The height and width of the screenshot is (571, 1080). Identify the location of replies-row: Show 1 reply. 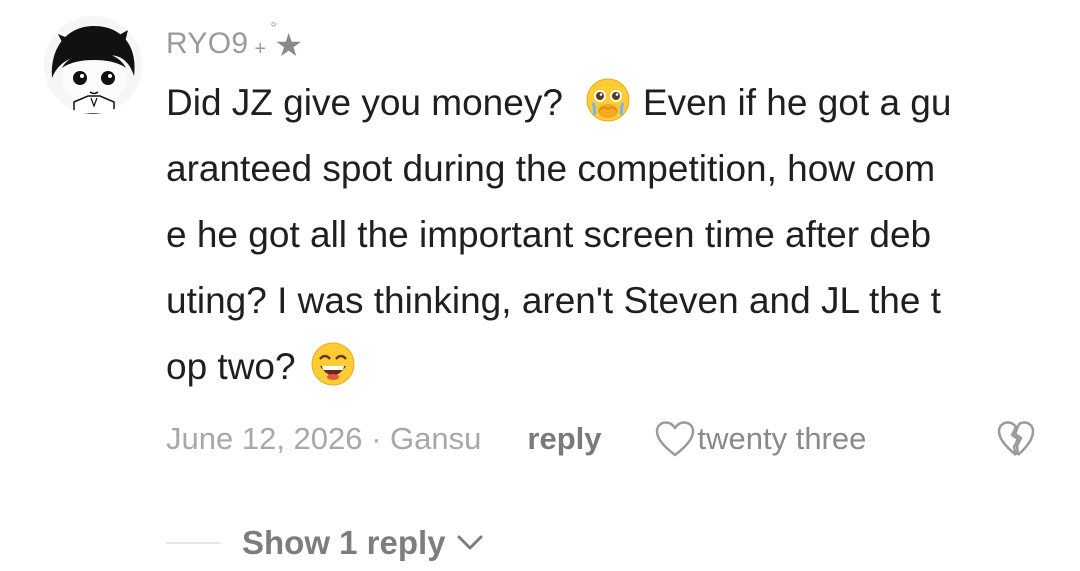
(325, 543).